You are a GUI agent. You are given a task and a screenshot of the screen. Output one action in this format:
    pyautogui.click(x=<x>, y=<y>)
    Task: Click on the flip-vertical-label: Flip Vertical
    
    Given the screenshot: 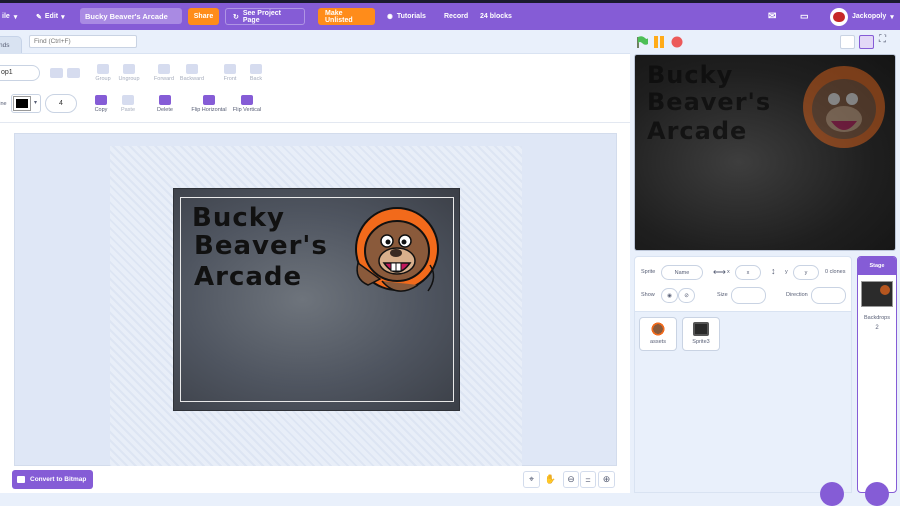 What is the action you would take?
    pyautogui.click(x=247, y=110)
    